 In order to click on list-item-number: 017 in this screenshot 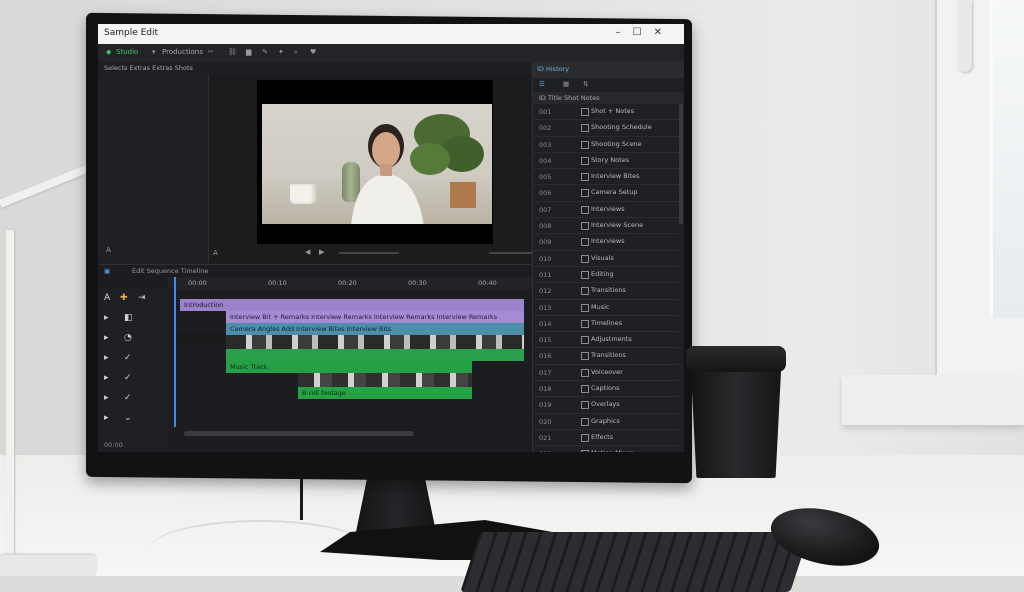, I will do `click(545, 372)`.